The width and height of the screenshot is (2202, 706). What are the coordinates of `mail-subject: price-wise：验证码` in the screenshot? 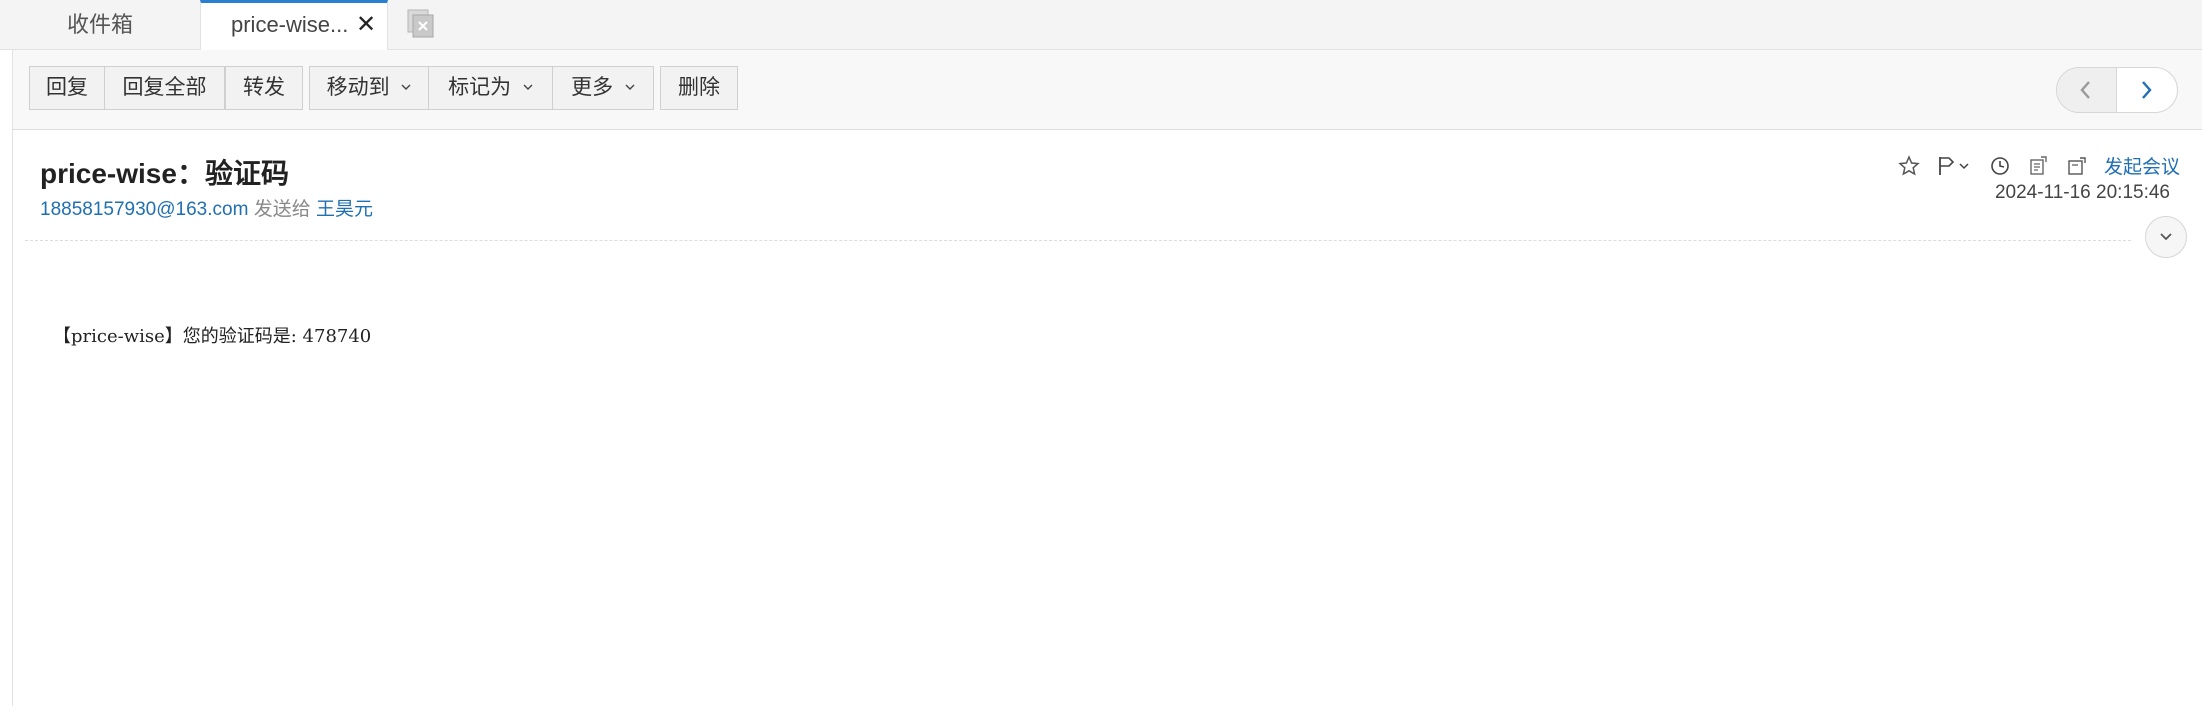 It's located at (164, 173).